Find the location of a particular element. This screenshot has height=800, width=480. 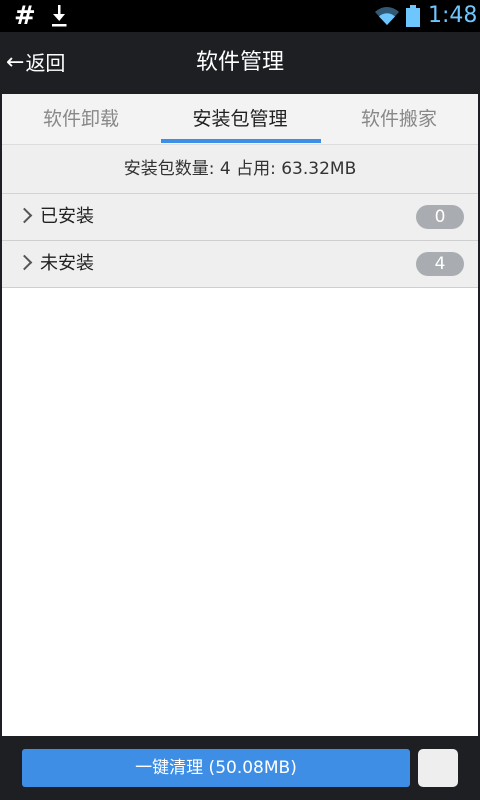

bottom-bar: 一键清理 (50.08MB) is located at coordinates (240, 768).